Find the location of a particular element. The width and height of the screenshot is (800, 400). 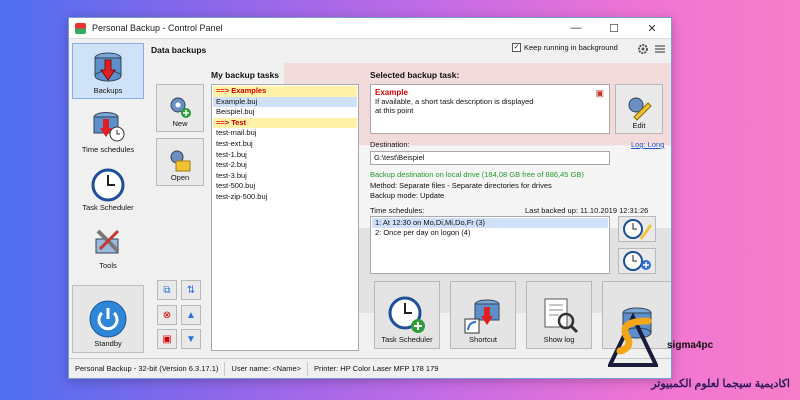

delete-button: ⊗ is located at coordinates (167, 315).